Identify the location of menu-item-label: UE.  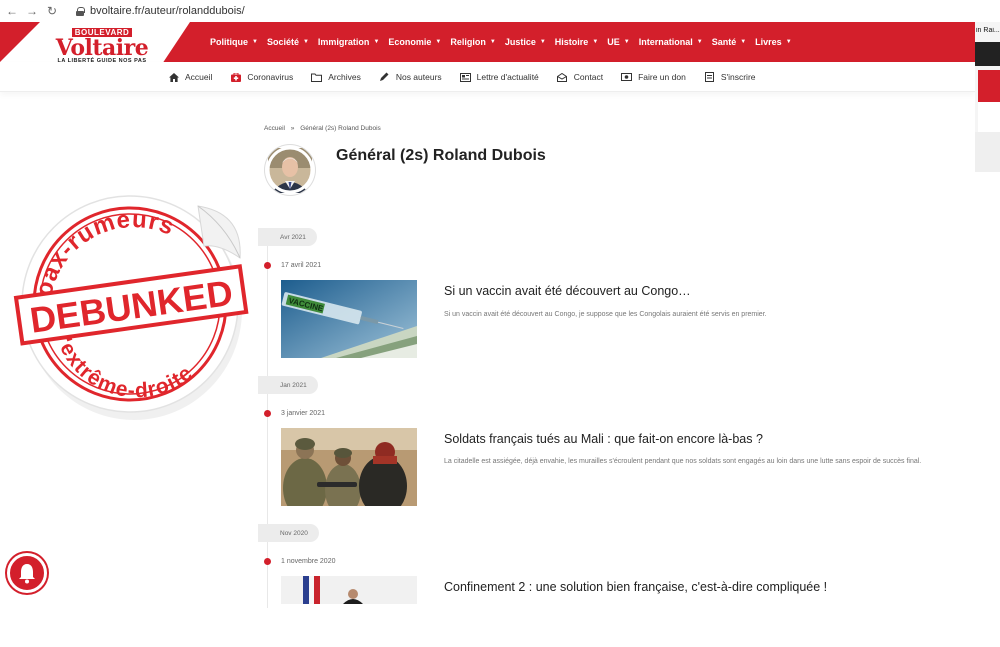
(613, 42).